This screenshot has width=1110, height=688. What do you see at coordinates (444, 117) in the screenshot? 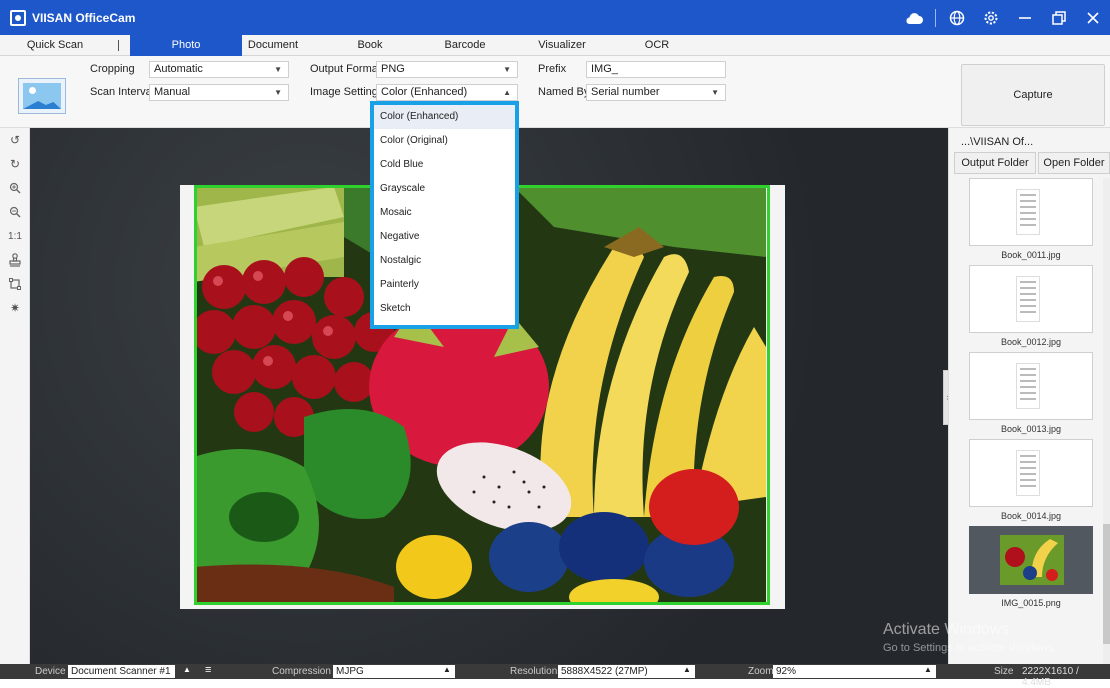
I see `option-color-enhanced: Color (Enhanced)` at bounding box center [444, 117].